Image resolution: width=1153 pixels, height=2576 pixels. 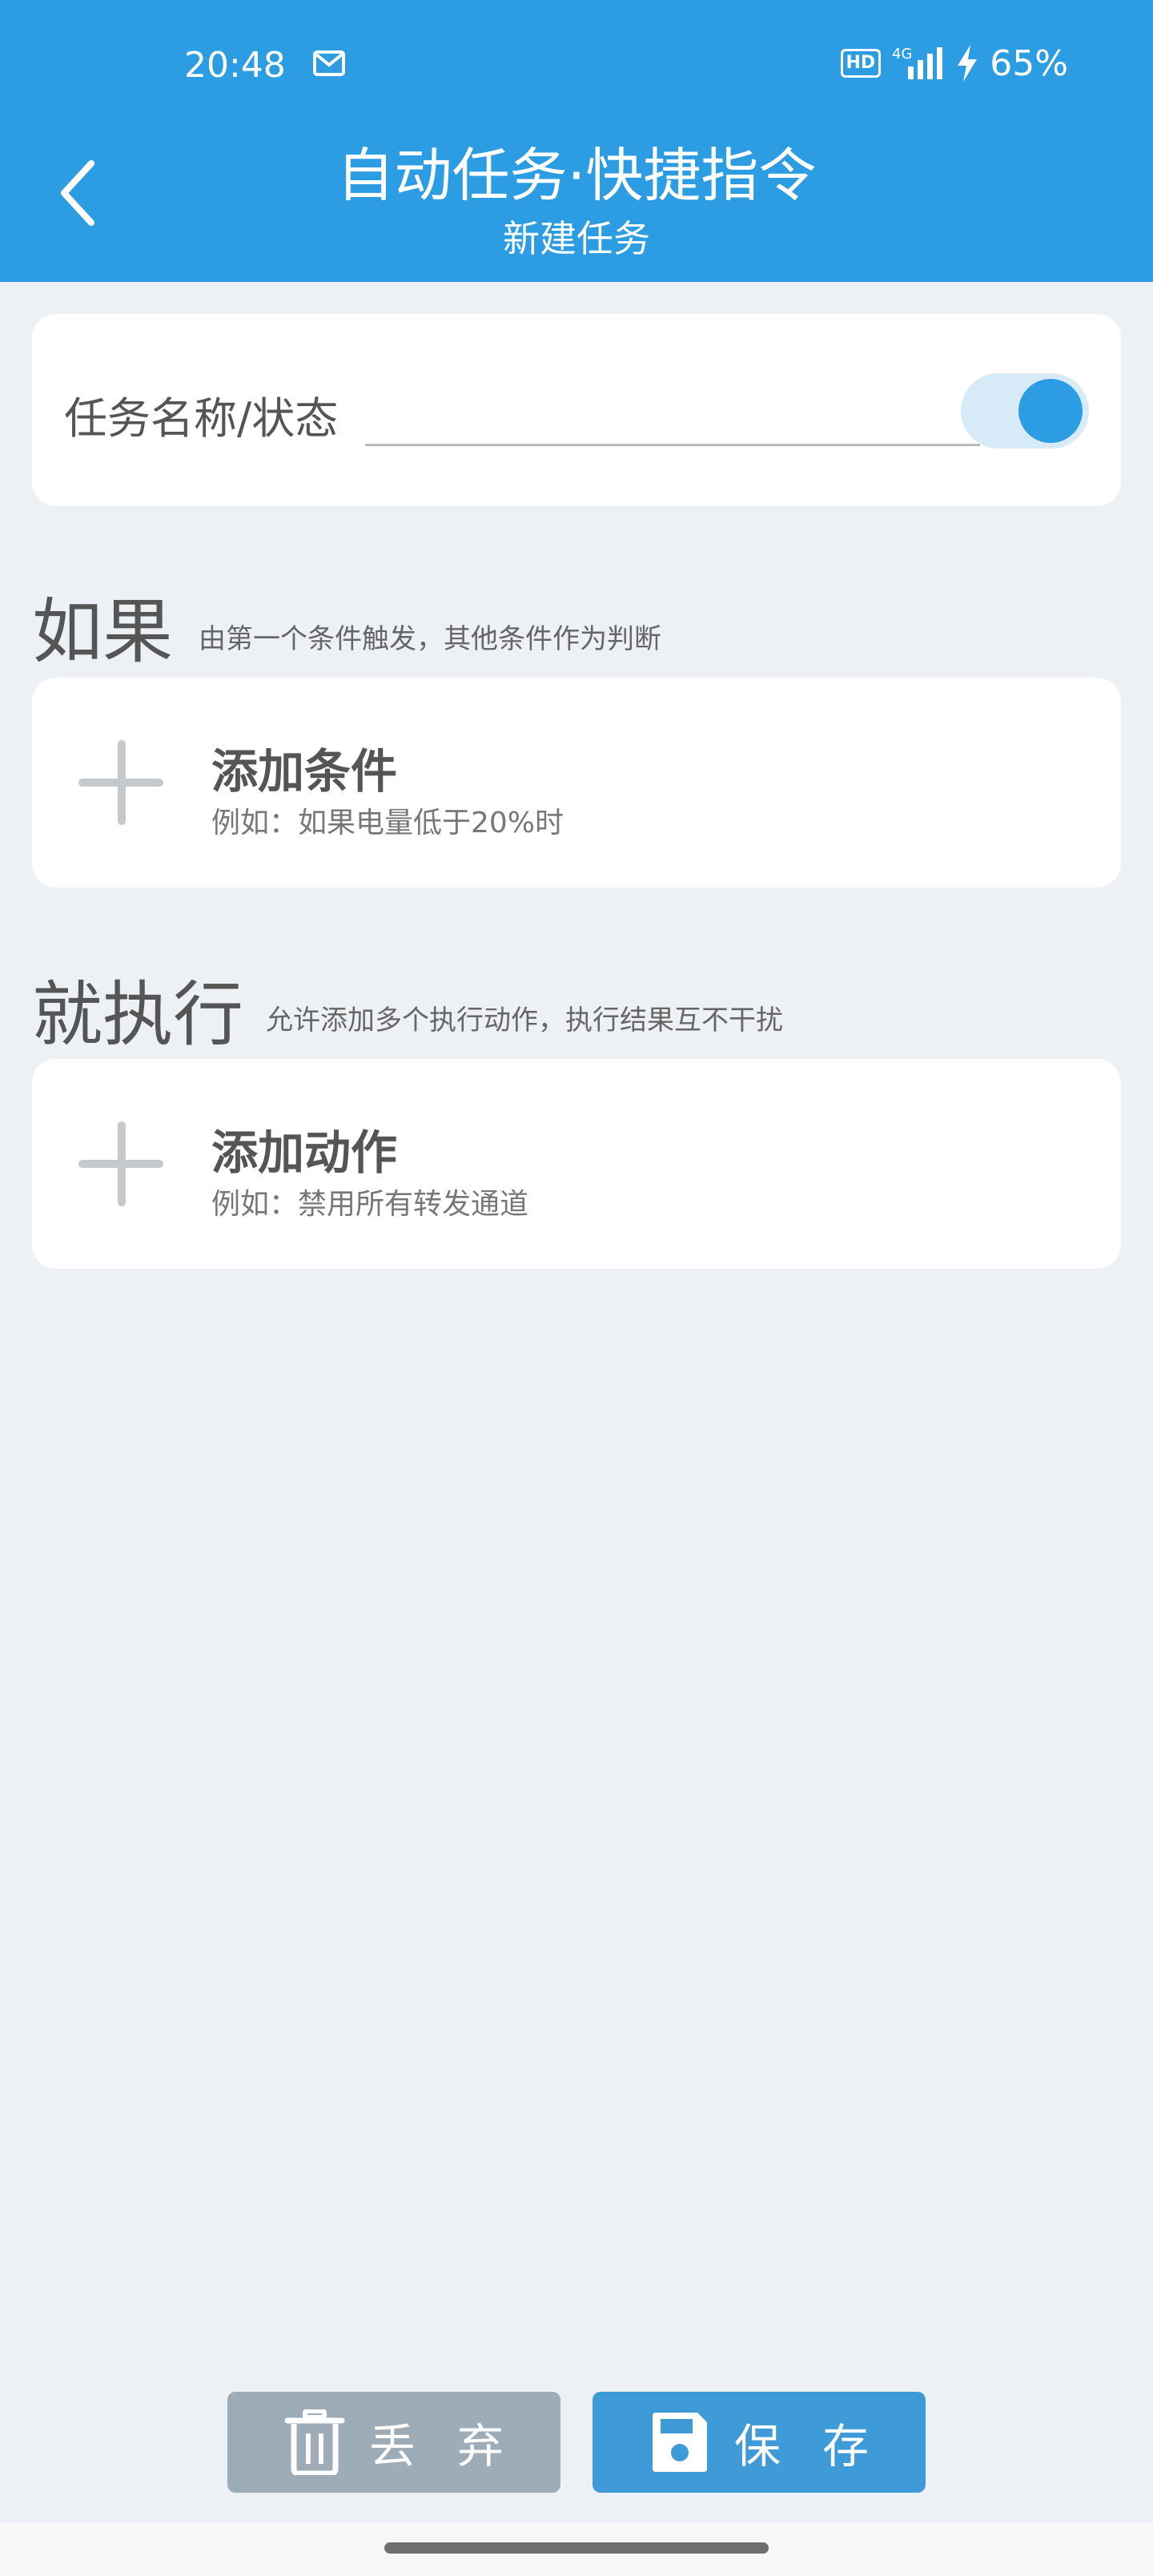 I want to click on signal-icon: 4G, so click(x=918, y=62).